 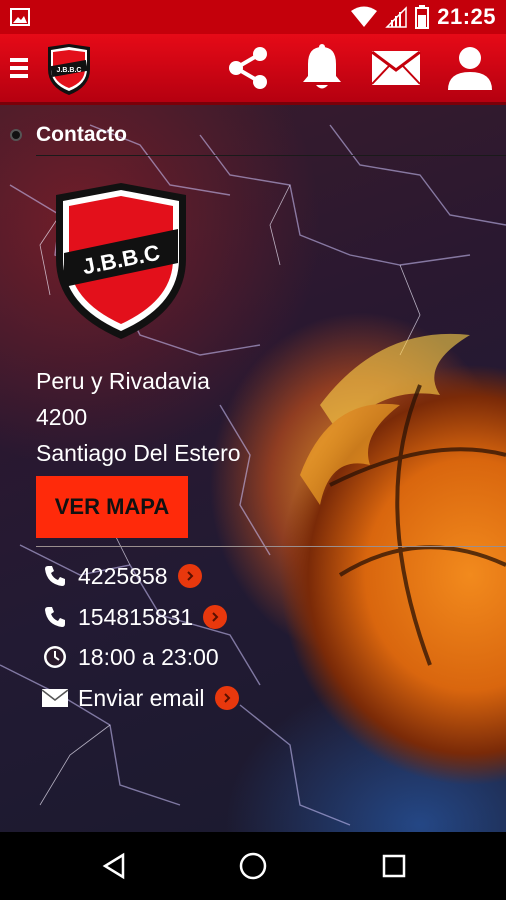 What do you see at coordinates (123, 381) in the screenshot?
I see `address-street: Peru y Rivadavia` at bounding box center [123, 381].